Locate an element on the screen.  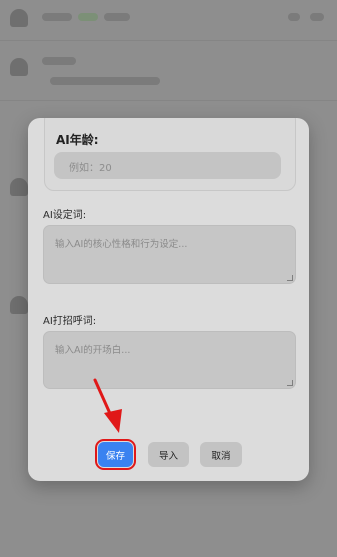
setting-label: AI设定词: is located at coordinates (65, 215).